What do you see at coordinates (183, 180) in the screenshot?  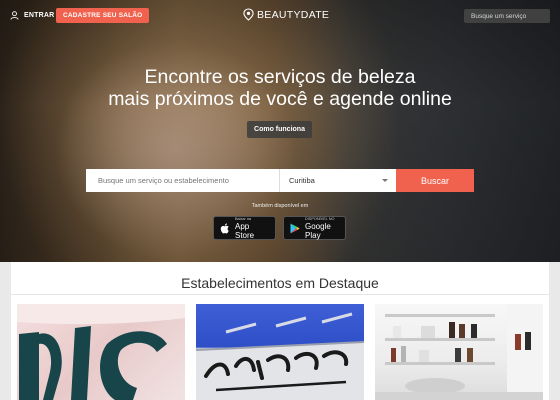 I see `service-search-input` at bounding box center [183, 180].